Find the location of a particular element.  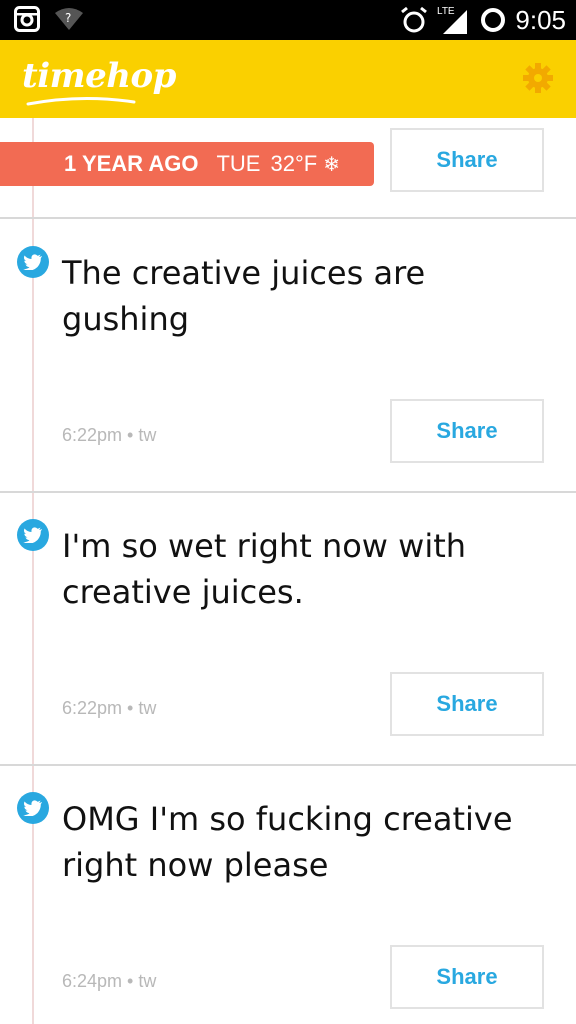

logo-swoosh is located at coordinates (81, 101).